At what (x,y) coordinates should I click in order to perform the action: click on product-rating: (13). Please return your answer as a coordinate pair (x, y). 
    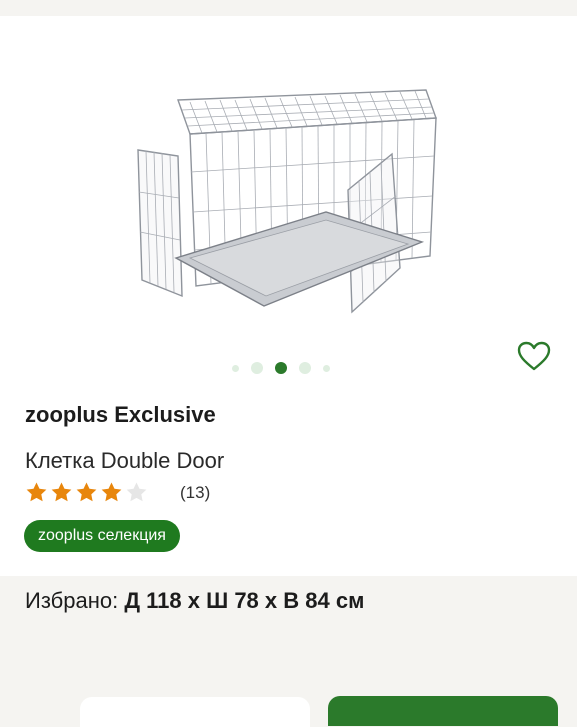
    Looking at the image, I should click on (117, 492).